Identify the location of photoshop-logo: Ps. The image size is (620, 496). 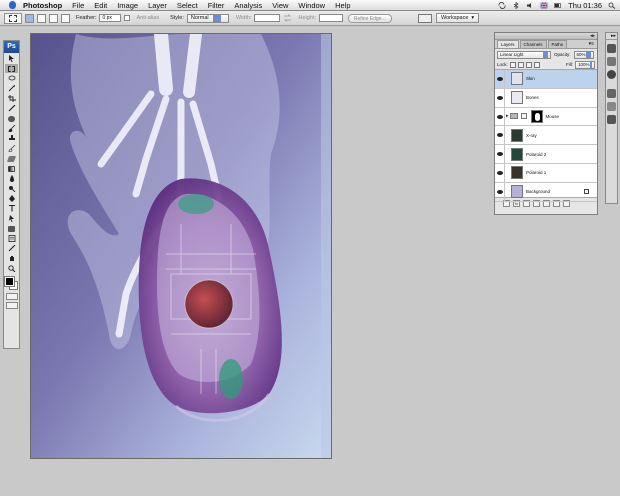
(11, 47).